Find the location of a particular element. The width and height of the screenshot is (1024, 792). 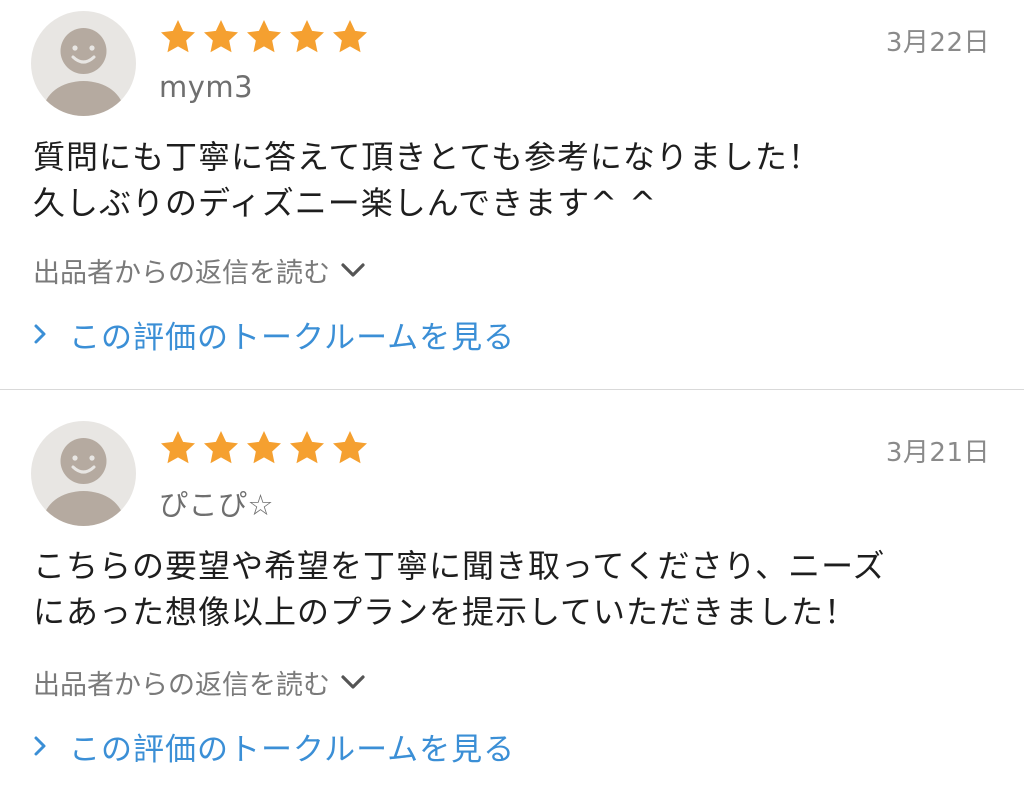

review-comment-line: にあった想像以上のプランを提示していただきました！ is located at coordinates (445, 612).